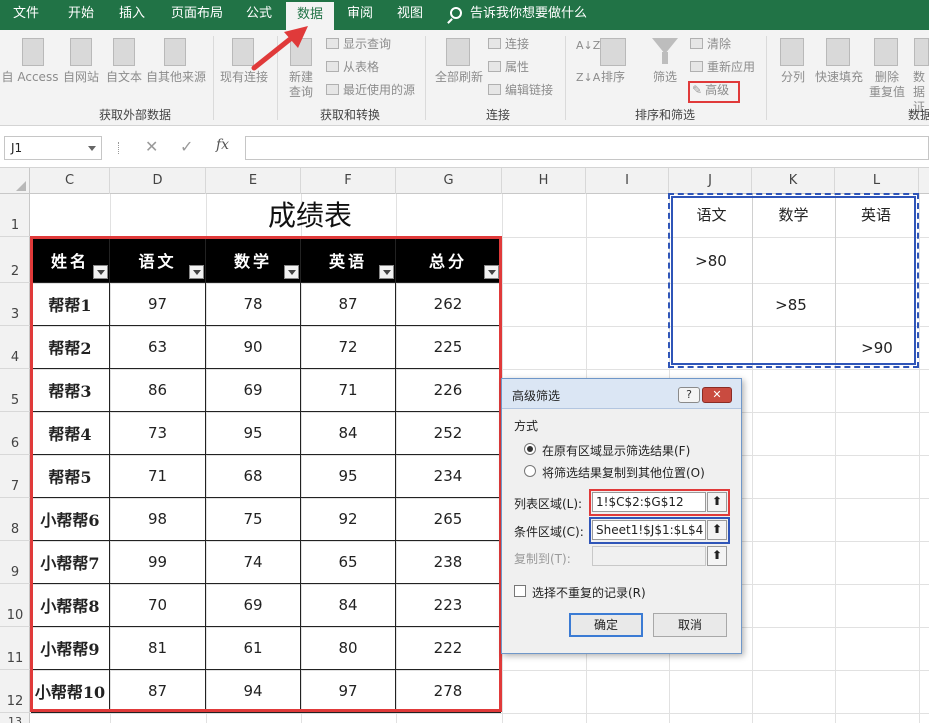 The width and height of the screenshot is (929, 723). What do you see at coordinates (649, 556) in the screenshot?
I see `copy-to-input` at bounding box center [649, 556].